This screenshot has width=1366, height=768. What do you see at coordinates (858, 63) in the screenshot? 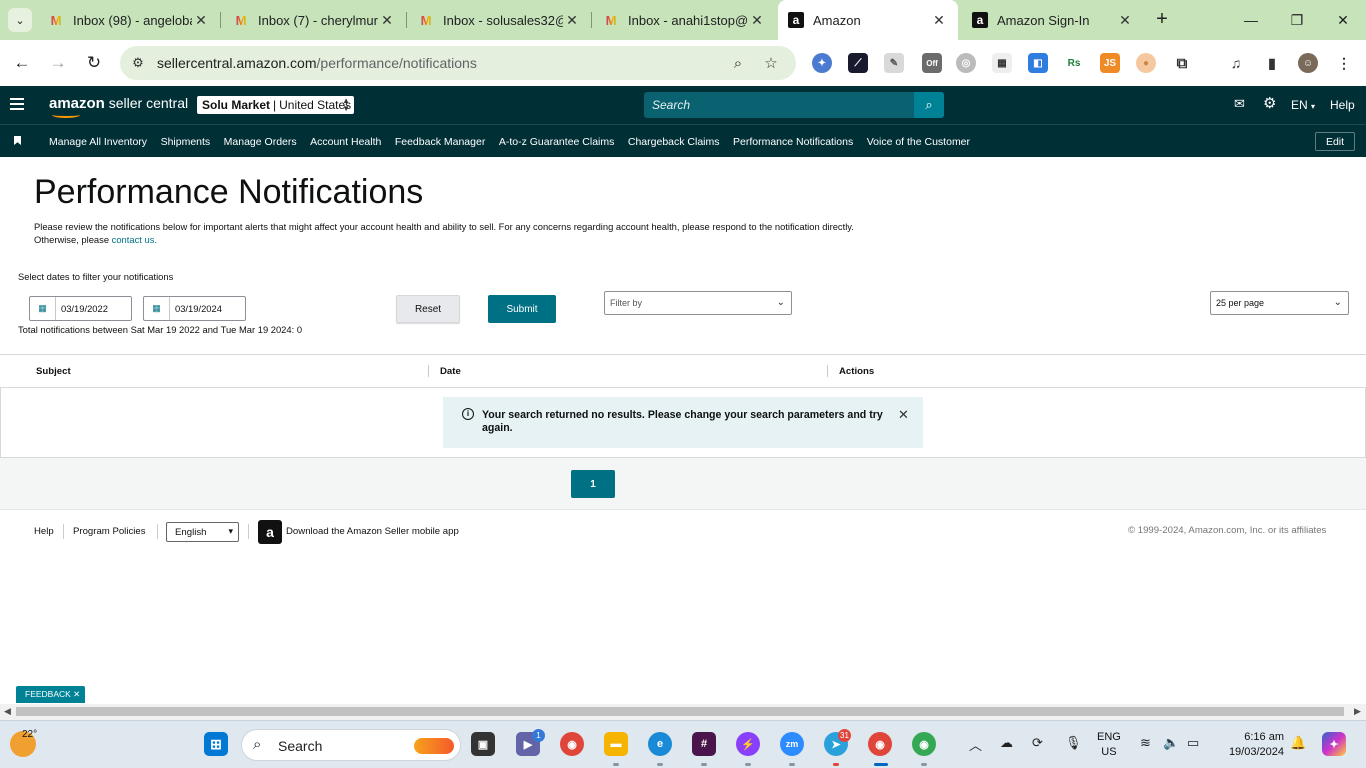
I see `extension-icon: ⟋` at bounding box center [858, 63].